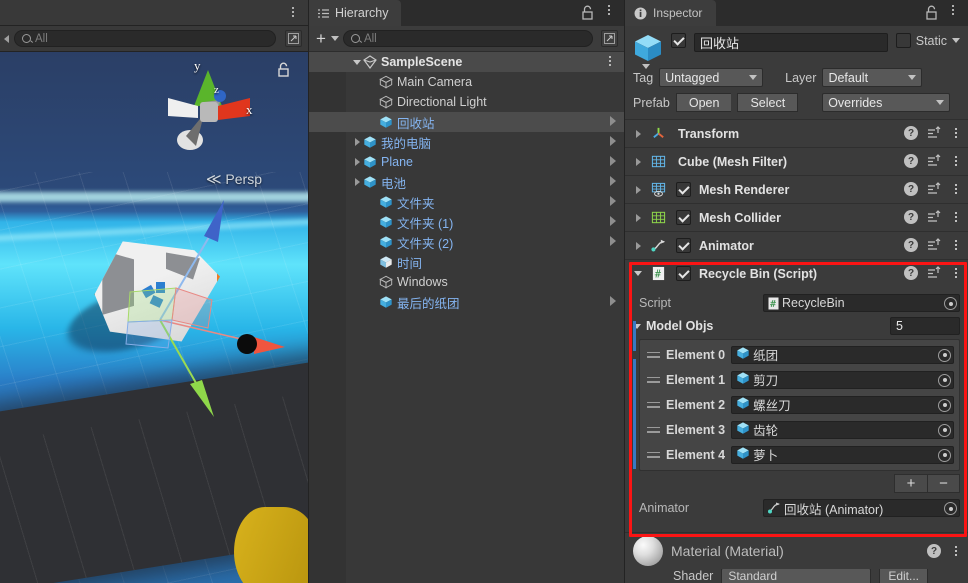 This screenshot has width=968, height=583. Describe the element at coordinates (271, 545) in the screenshot. I see `scene-yellow-object` at that location.